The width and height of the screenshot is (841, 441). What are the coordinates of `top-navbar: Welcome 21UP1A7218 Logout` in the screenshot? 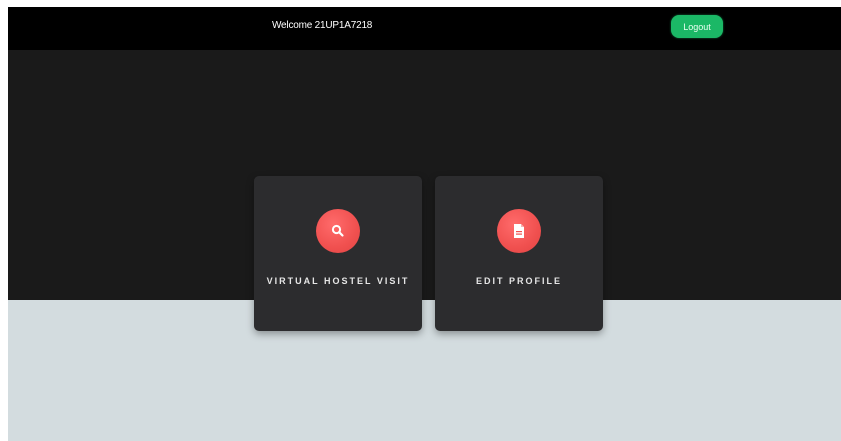 It's located at (424, 28).